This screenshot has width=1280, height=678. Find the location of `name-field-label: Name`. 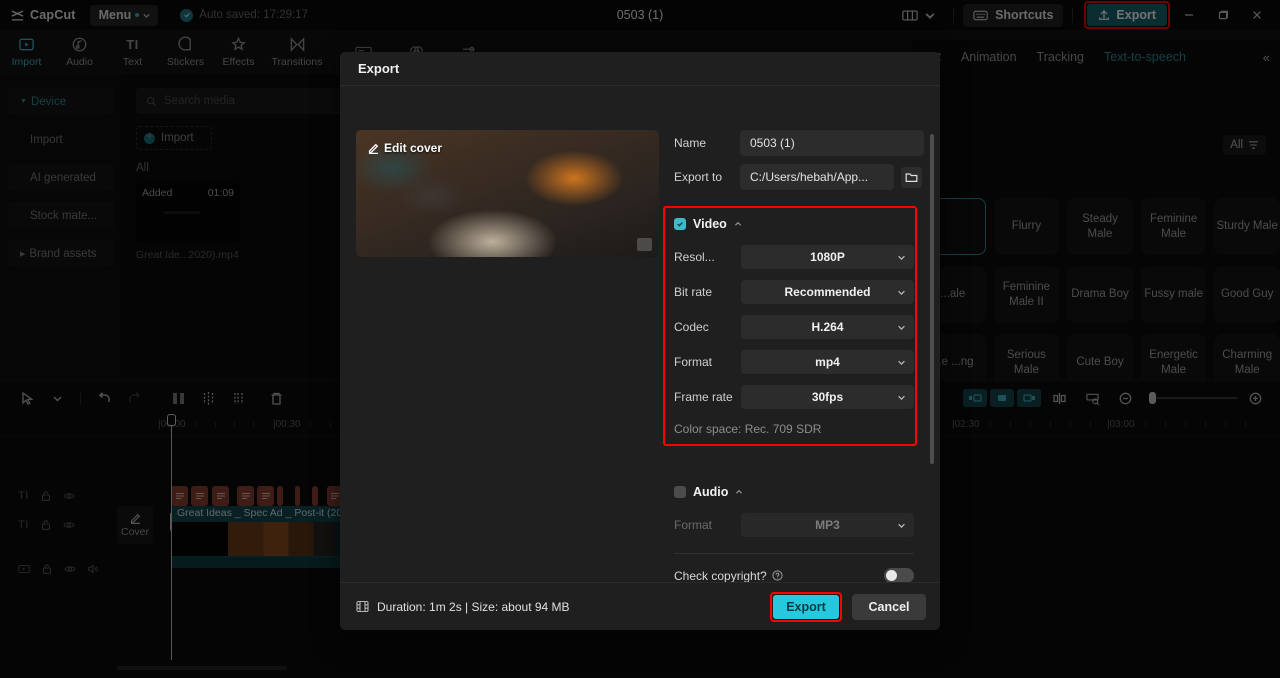

name-field-label: Name is located at coordinates (690, 143).